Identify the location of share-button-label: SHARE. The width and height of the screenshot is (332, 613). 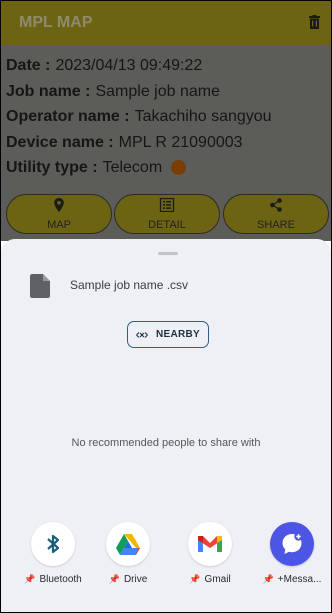
(276, 225).